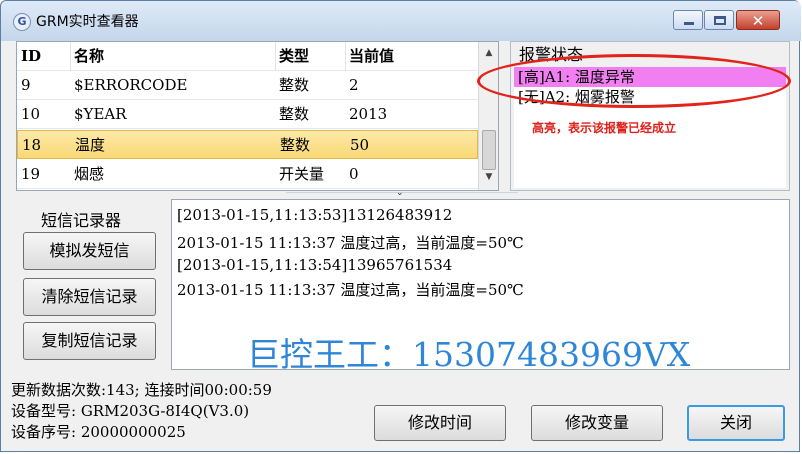 The image size is (802, 454). Describe the element at coordinates (689, 23) in the screenshot. I see `minimize-icon` at that location.